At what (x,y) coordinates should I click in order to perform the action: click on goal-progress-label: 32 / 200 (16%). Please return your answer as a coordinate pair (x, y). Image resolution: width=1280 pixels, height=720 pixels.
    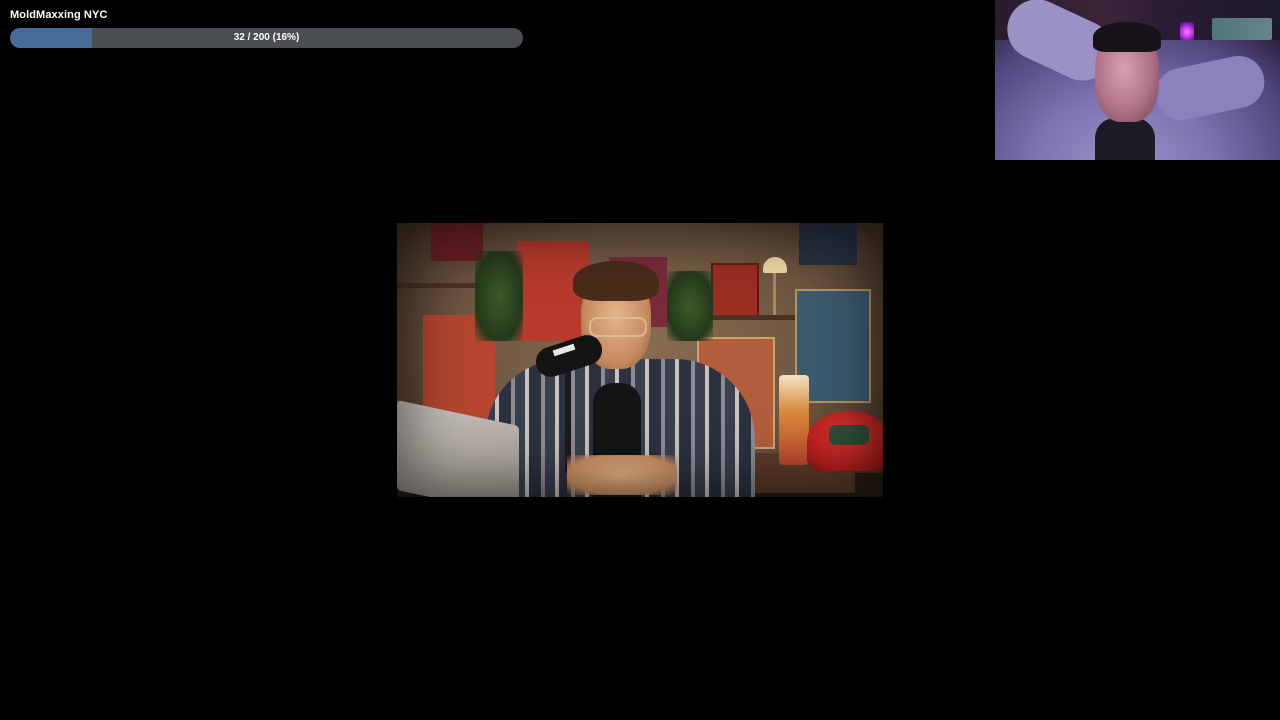
    Looking at the image, I should click on (266, 37).